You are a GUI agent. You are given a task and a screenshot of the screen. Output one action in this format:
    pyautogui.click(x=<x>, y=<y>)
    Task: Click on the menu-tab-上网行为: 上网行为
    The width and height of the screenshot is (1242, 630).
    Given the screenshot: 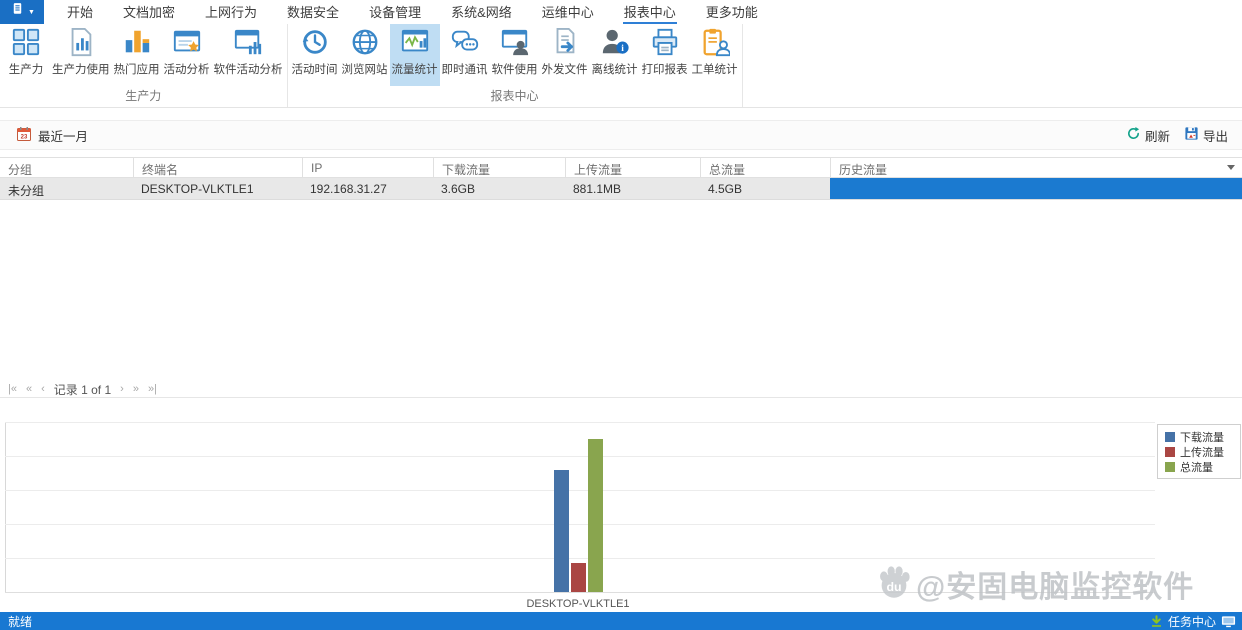 What is the action you would take?
    pyautogui.click(x=231, y=12)
    